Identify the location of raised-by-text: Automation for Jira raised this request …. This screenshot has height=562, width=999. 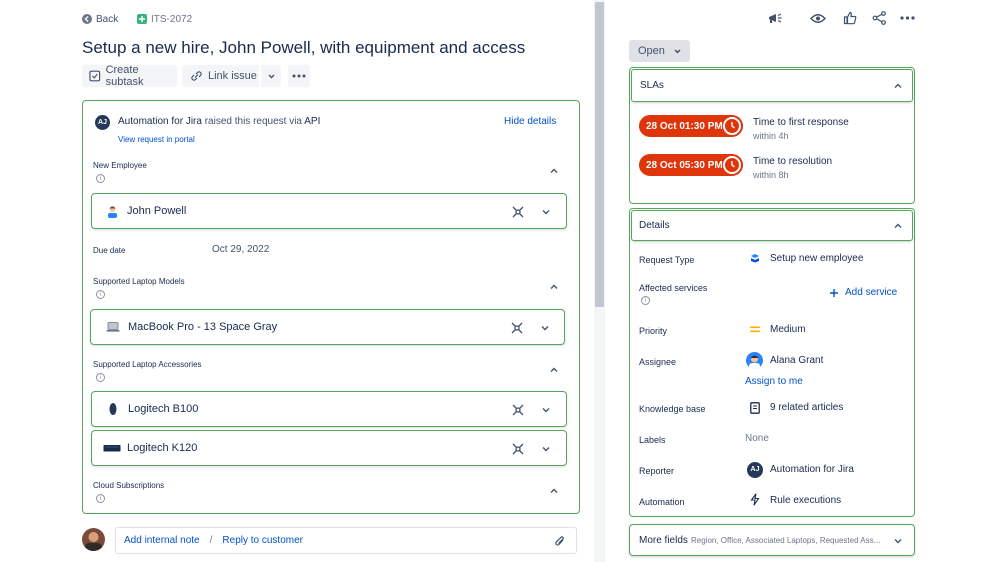
(219, 121).